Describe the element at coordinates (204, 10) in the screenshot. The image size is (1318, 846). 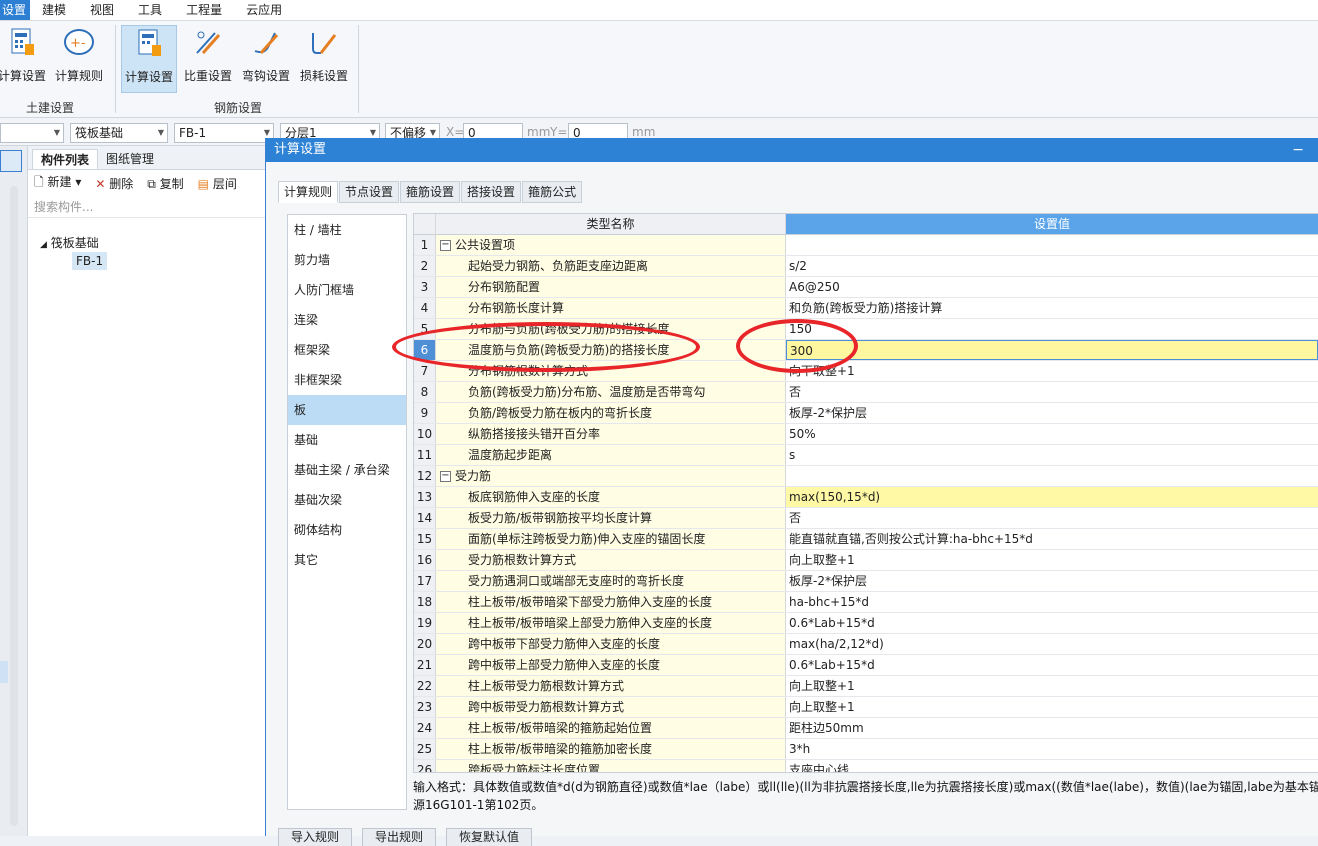
I see `menu-quantity: 工程量` at that location.